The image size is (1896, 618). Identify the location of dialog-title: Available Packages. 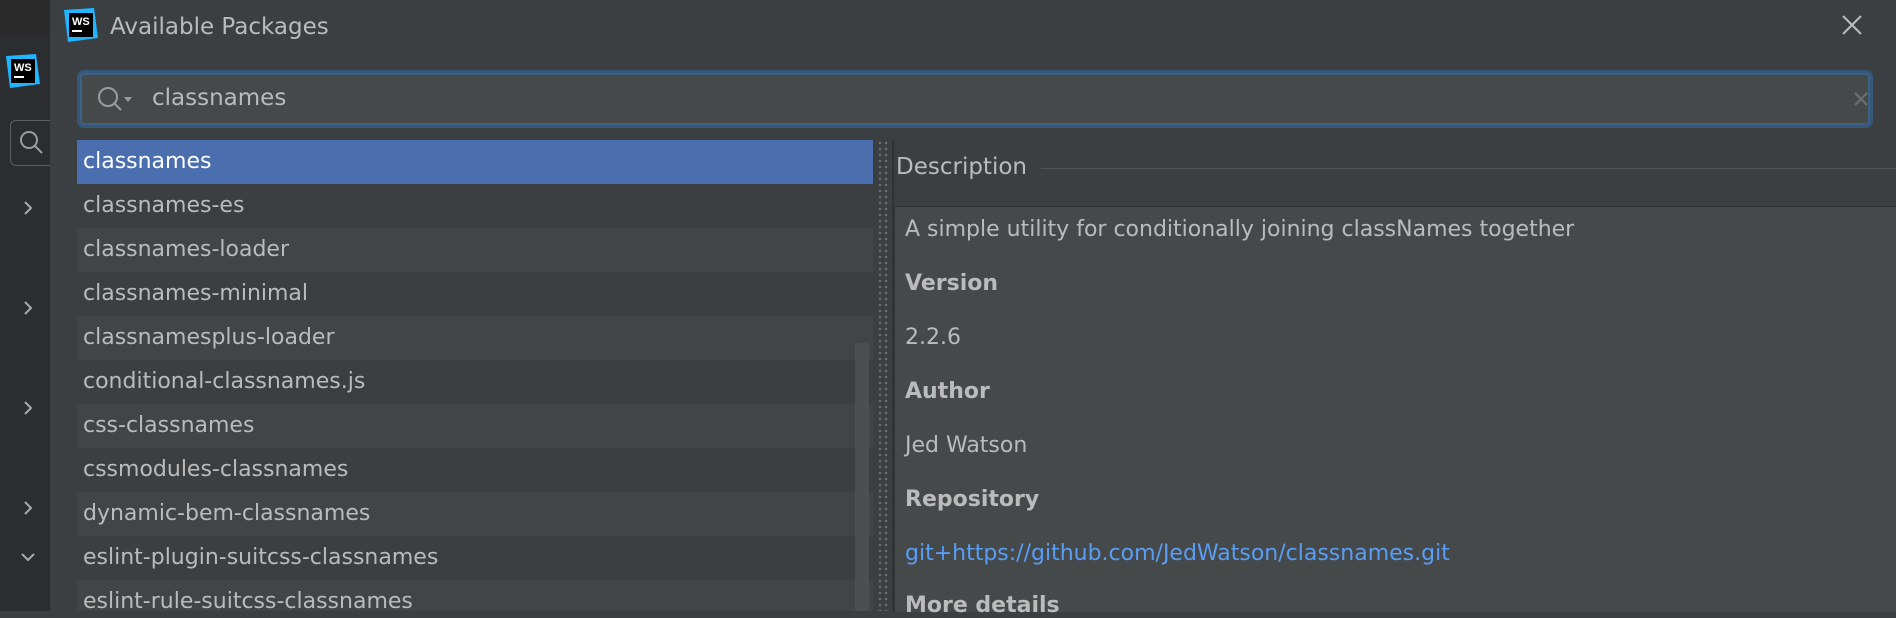
(219, 27).